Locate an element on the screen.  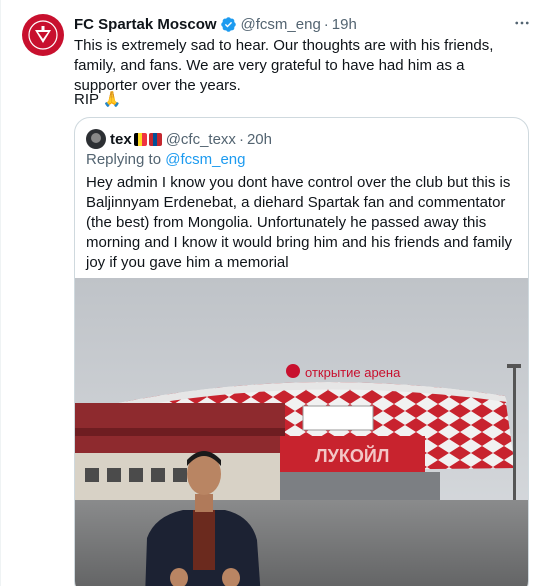
quote-author-name: tex is located at coordinates (121, 139).